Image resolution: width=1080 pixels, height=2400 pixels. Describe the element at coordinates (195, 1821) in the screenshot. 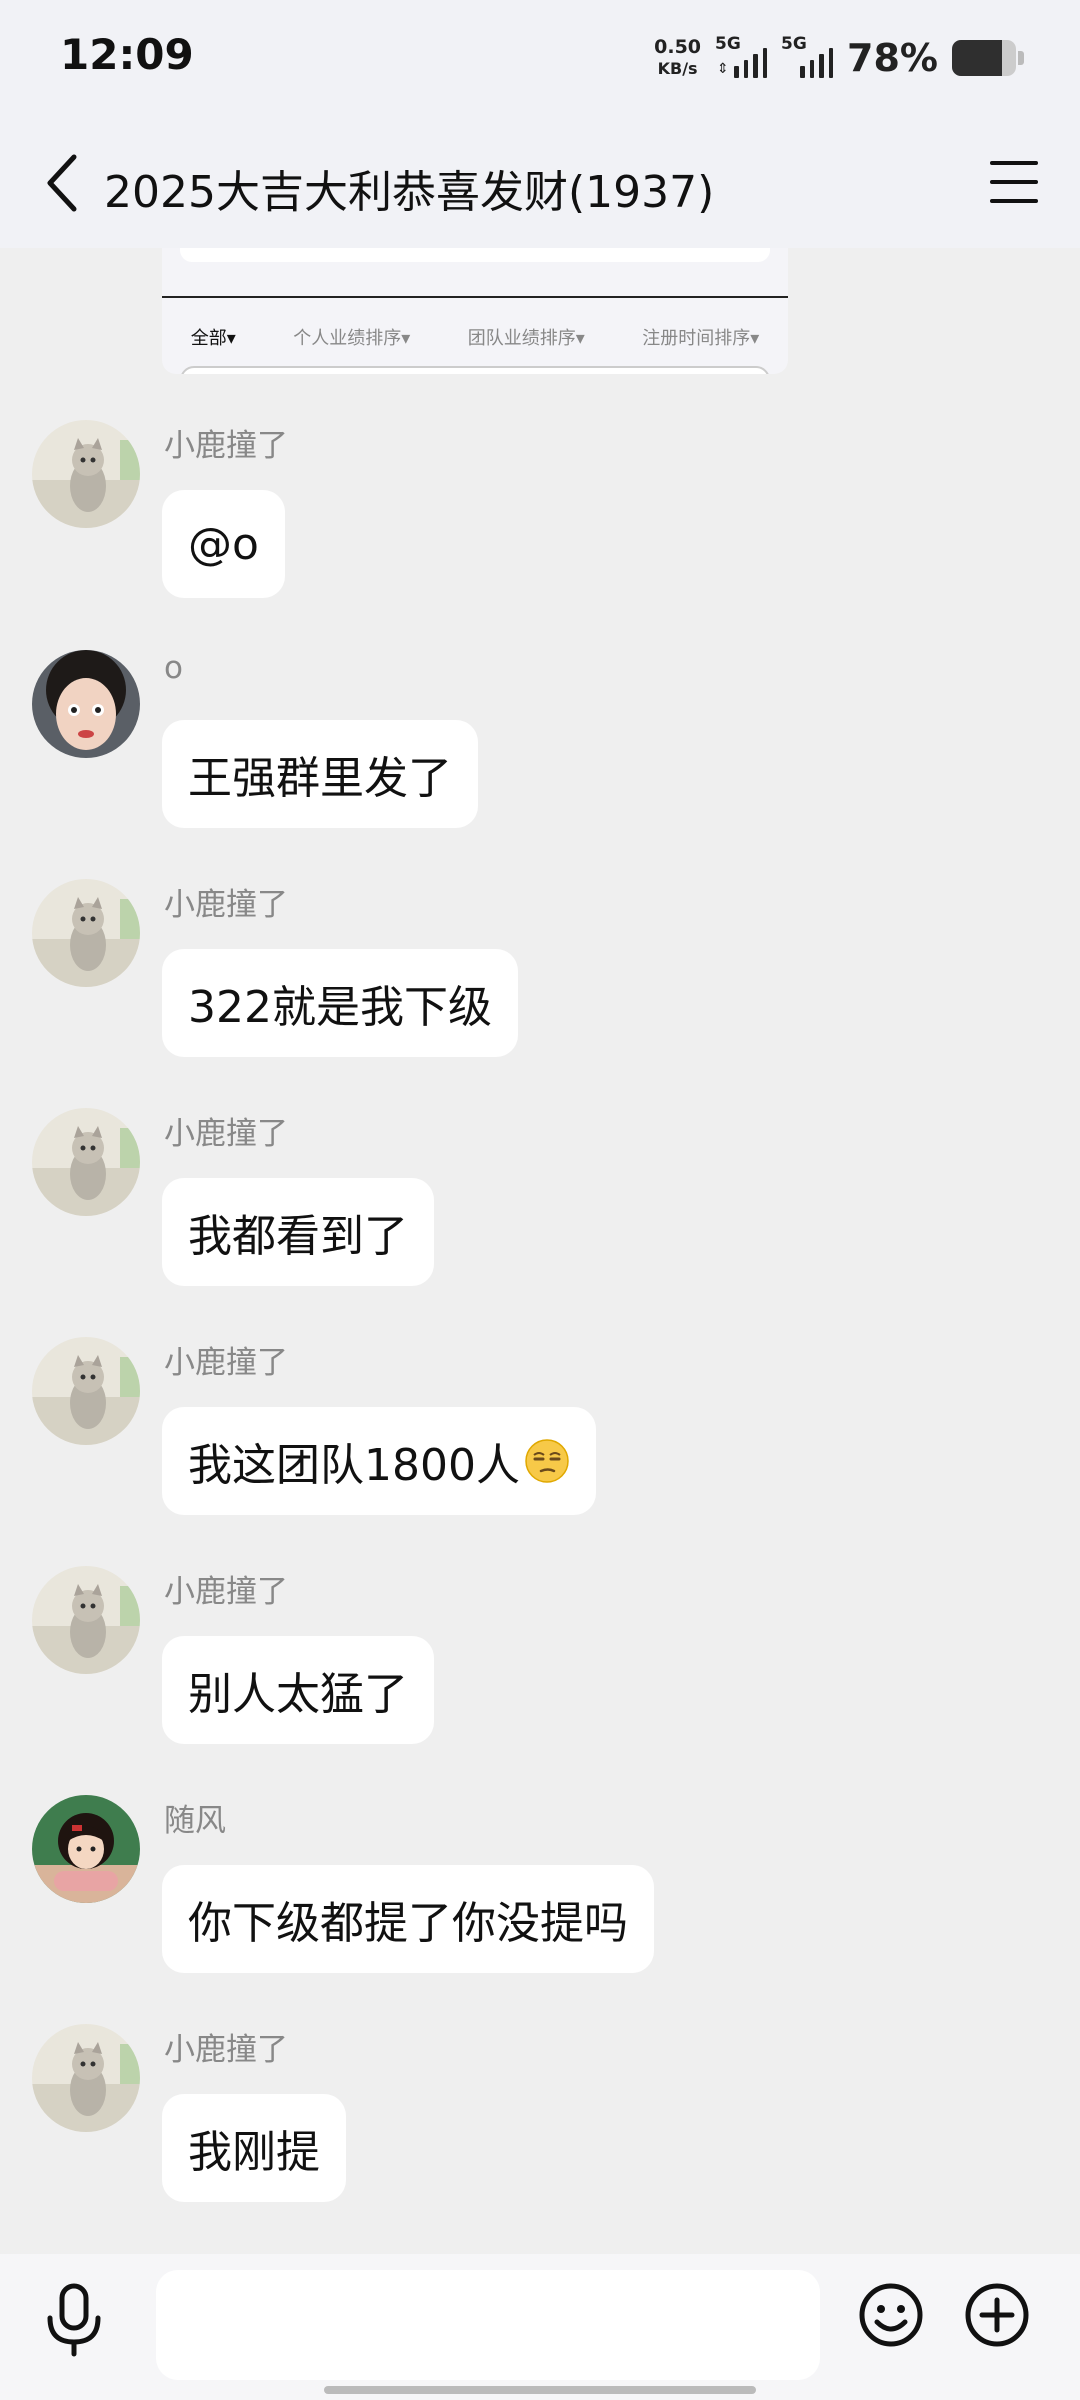

I see `sender-name: 随风` at that location.